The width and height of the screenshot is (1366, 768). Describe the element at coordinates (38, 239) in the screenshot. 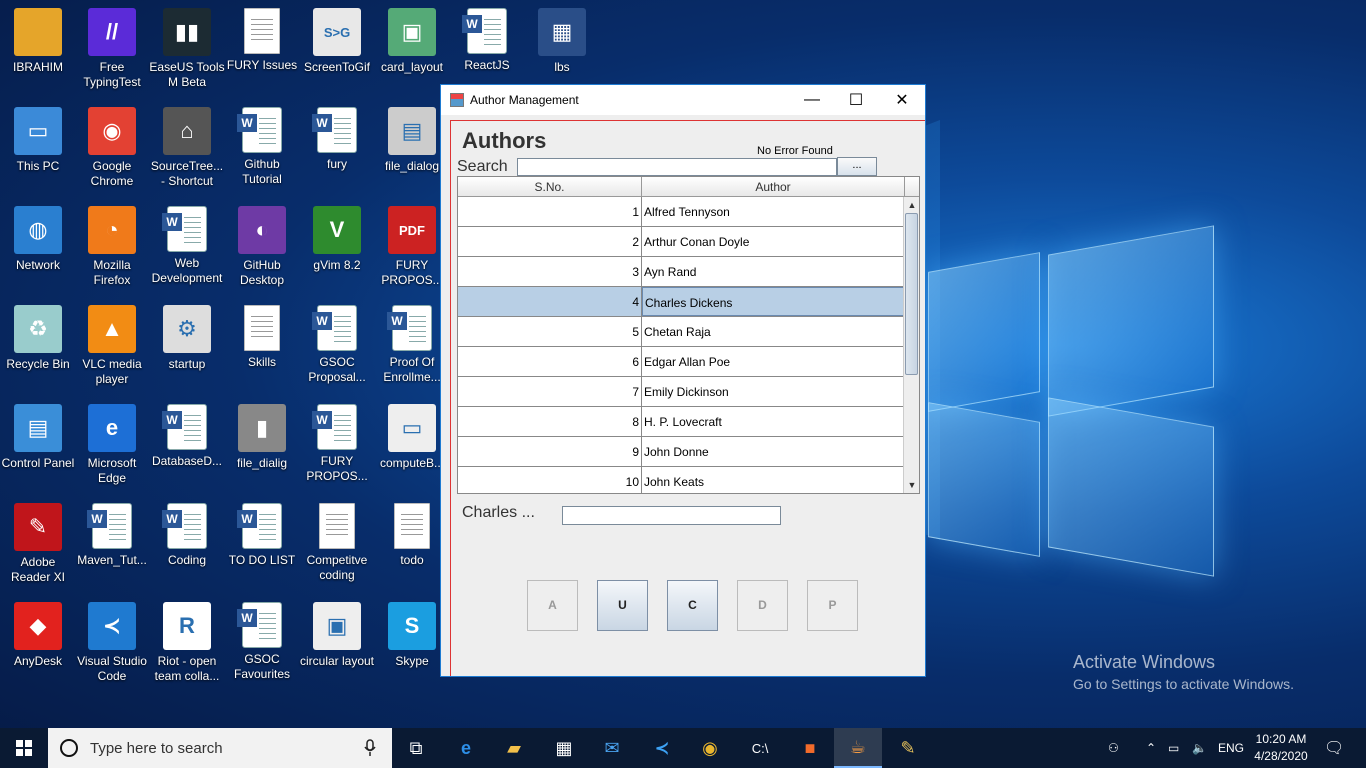

I see `desktop-icon-network: ◍ Network` at that location.